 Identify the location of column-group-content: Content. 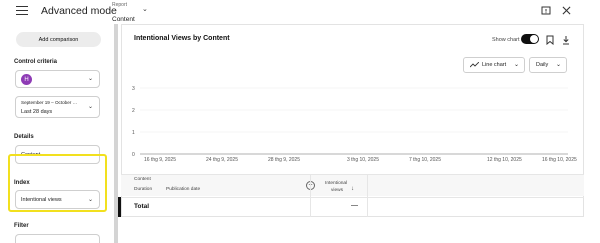
(142, 179).